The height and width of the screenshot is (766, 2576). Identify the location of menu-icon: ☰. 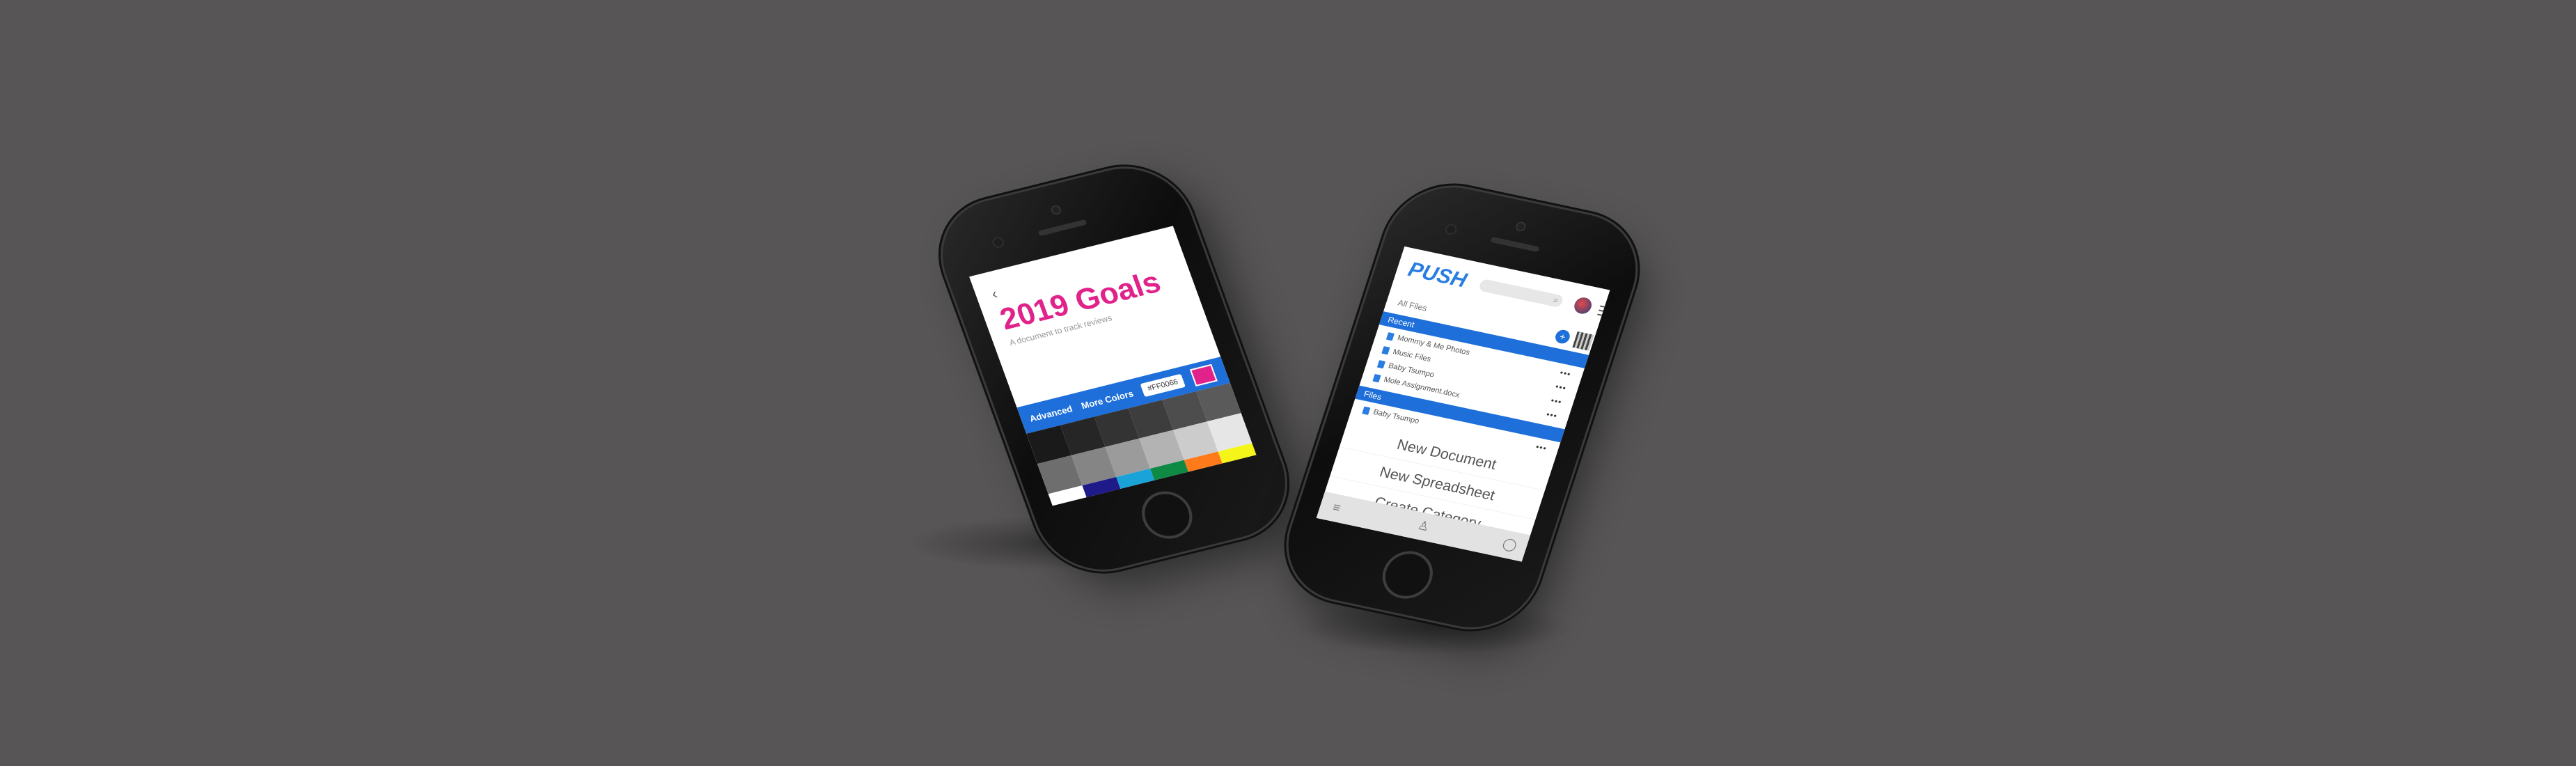
(1602, 312).